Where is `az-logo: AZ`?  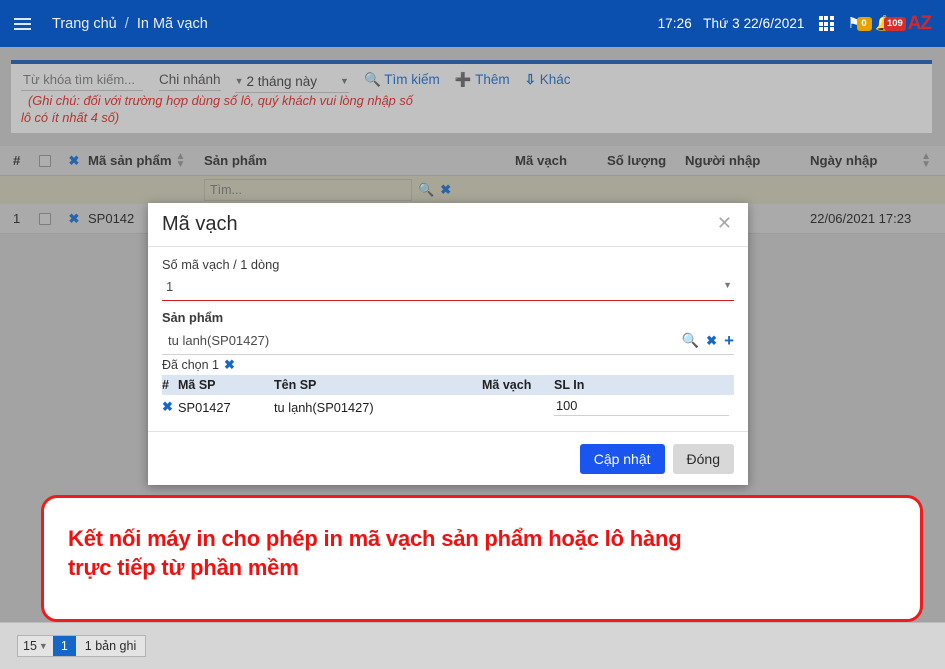 az-logo: AZ is located at coordinates (919, 23).